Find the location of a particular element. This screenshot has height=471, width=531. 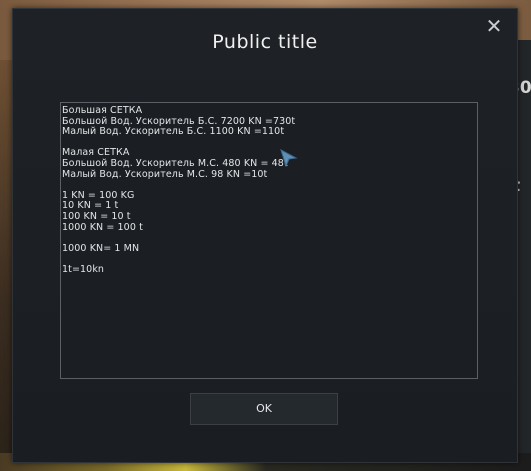

message-line: Малый Вод. Ускоритель Б.С. 1100 KN =110t is located at coordinates (173, 132).